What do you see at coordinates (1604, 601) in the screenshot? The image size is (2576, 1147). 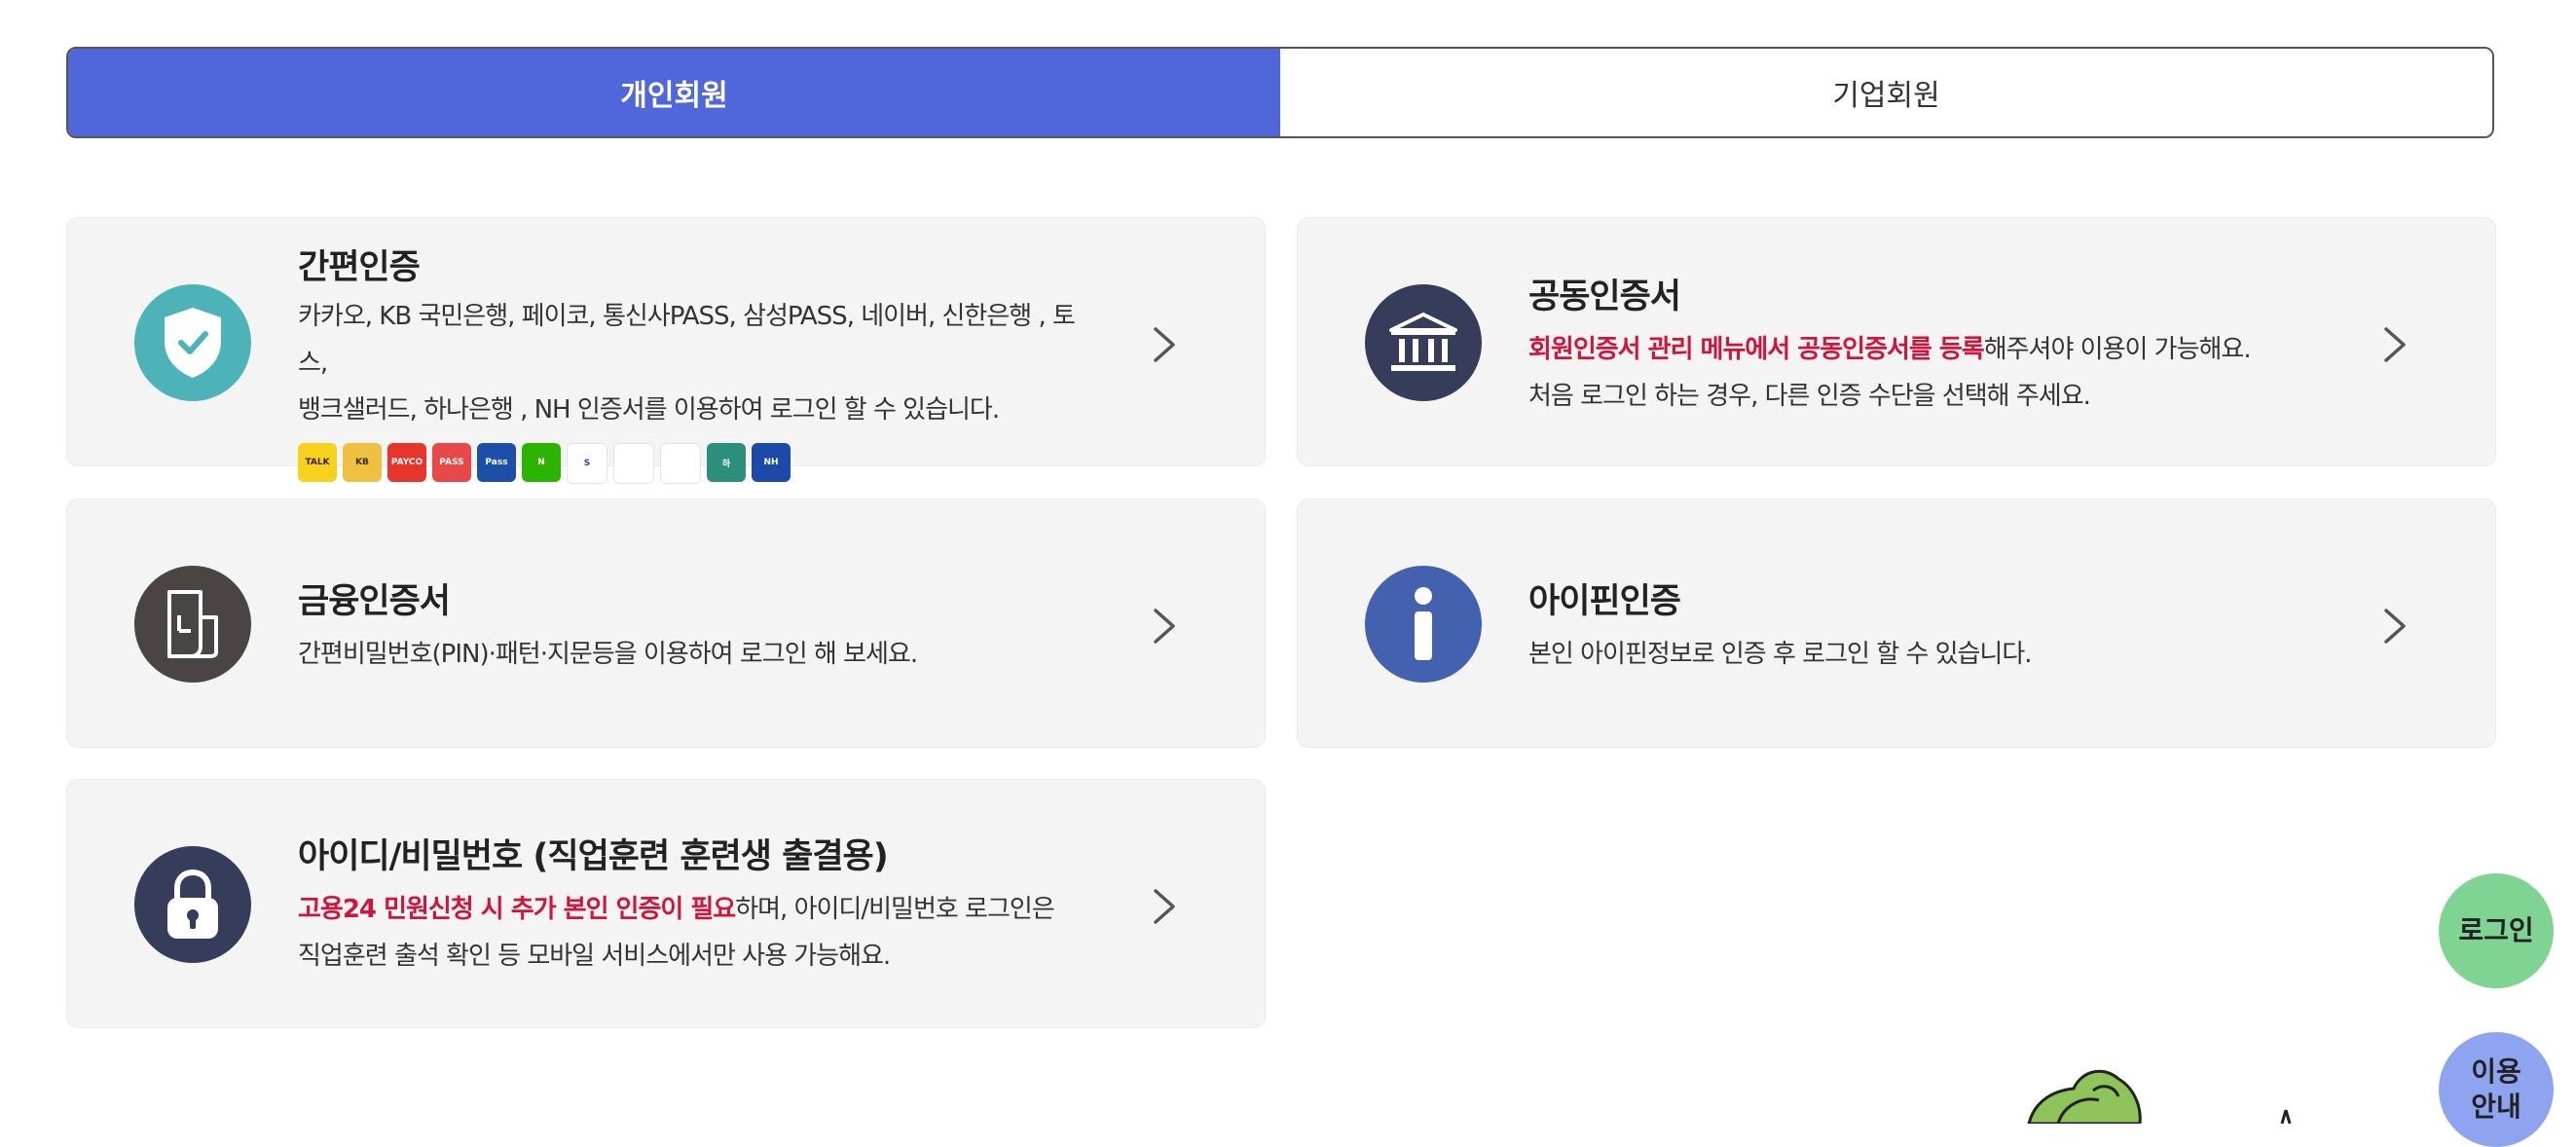 I see `card-title: 아이핀인증` at bounding box center [1604, 601].